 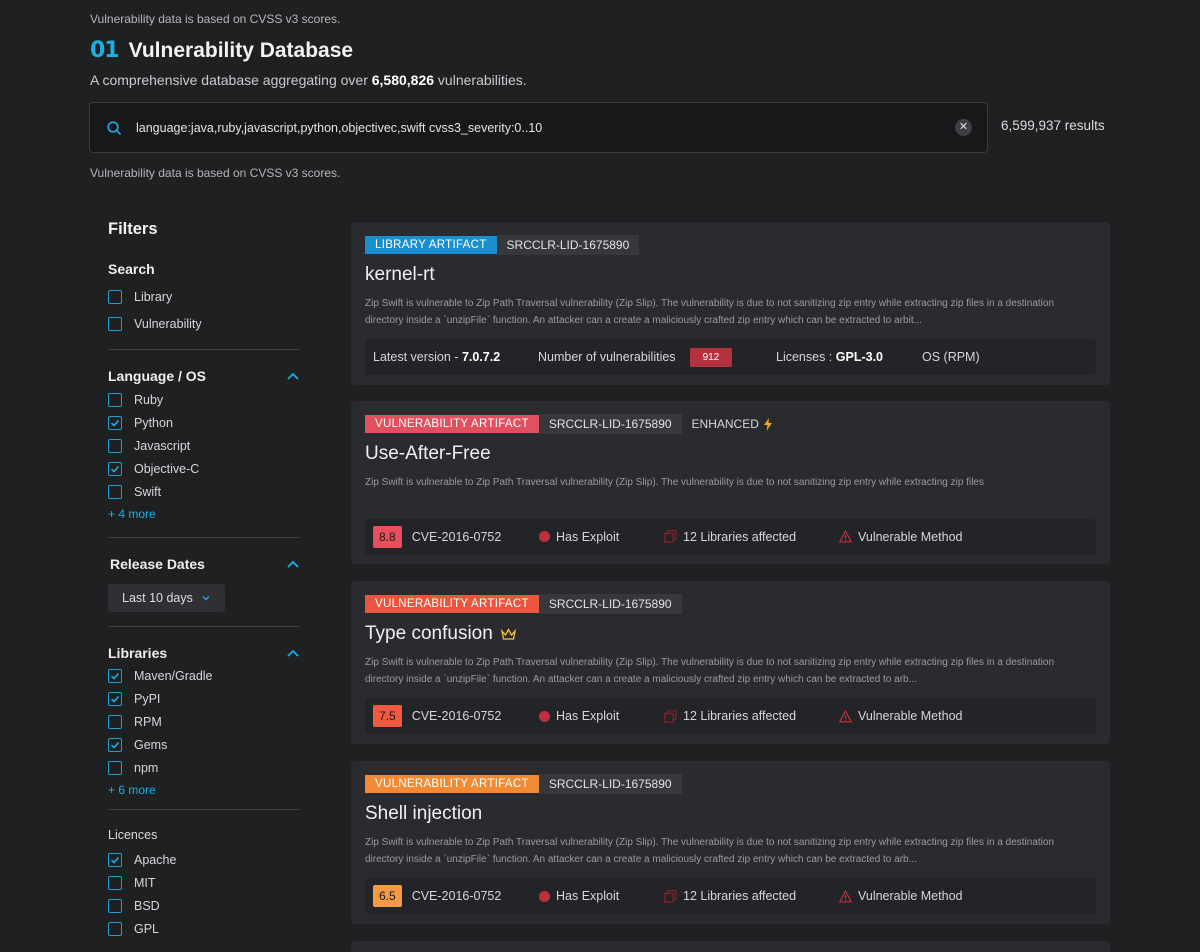 What do you see at coordinates (204, 653) in the screenshot?
I see `libraries-section-title: Libraries` at bounding box center [204, 653].